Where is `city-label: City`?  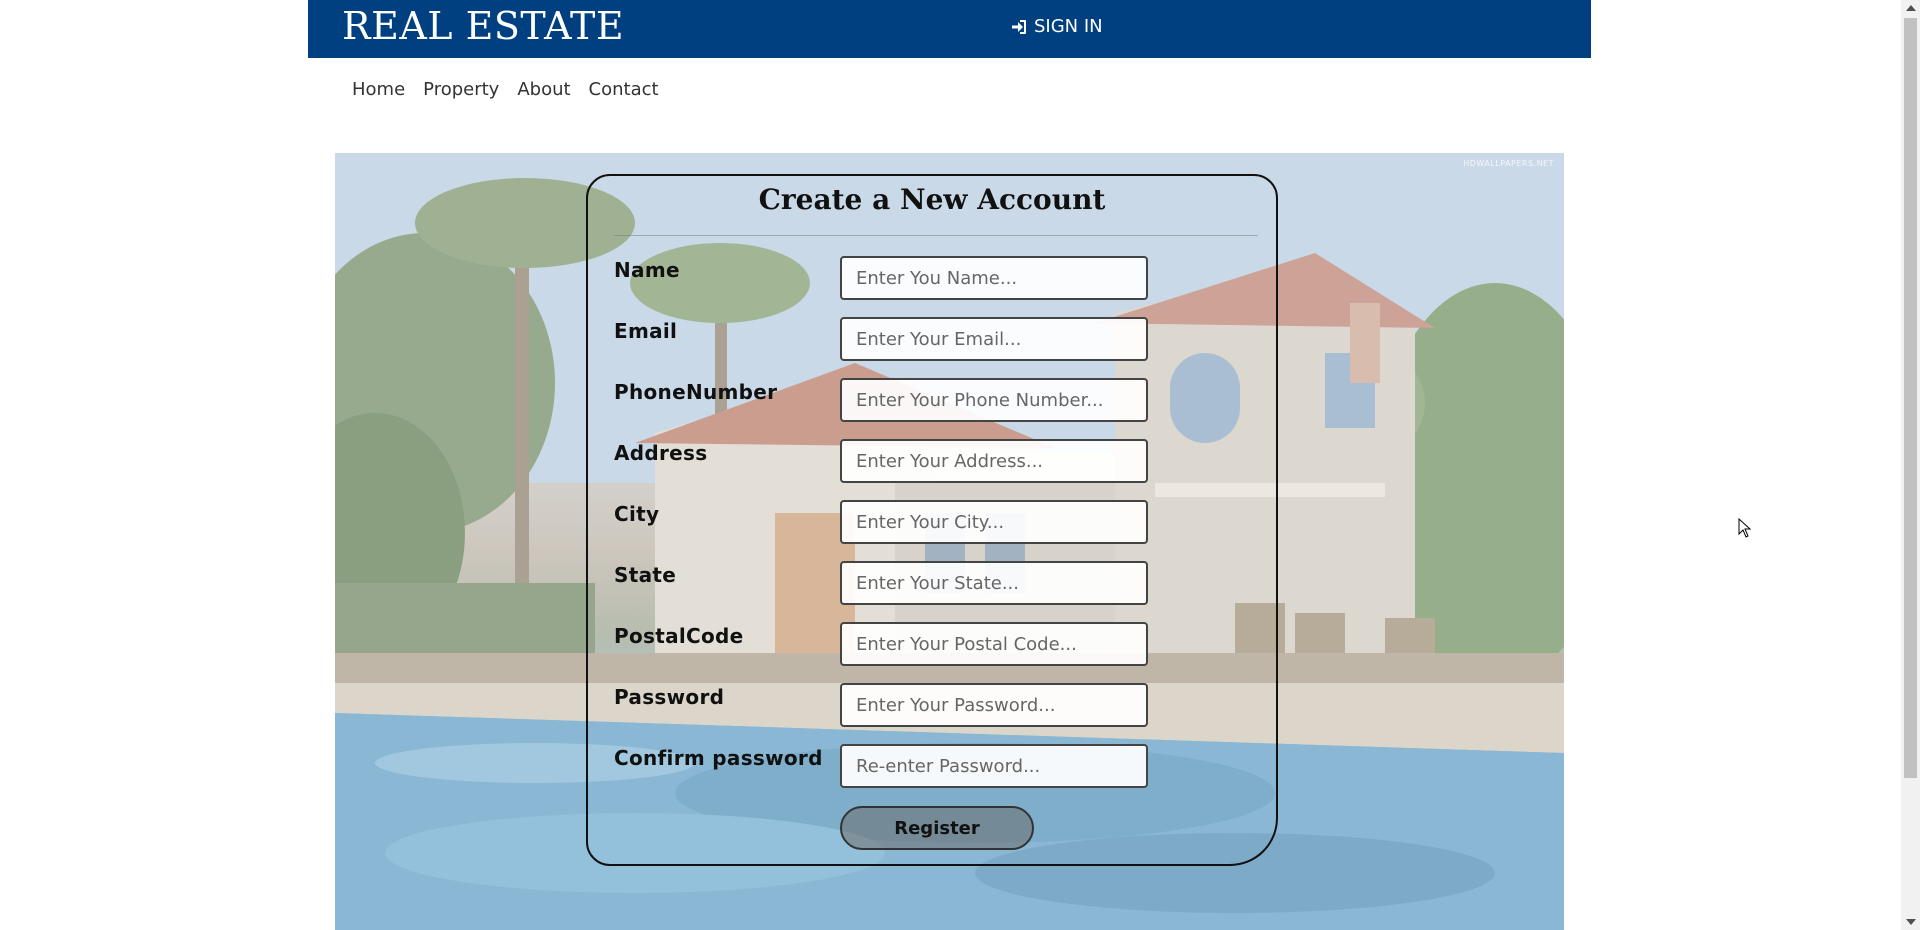
city-label: City is located at coordinates (637, 514).